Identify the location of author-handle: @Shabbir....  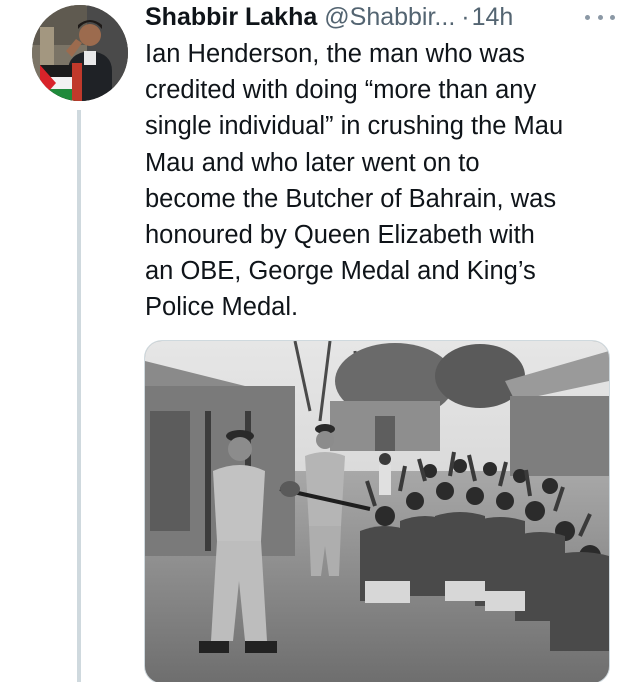
(389, 17).